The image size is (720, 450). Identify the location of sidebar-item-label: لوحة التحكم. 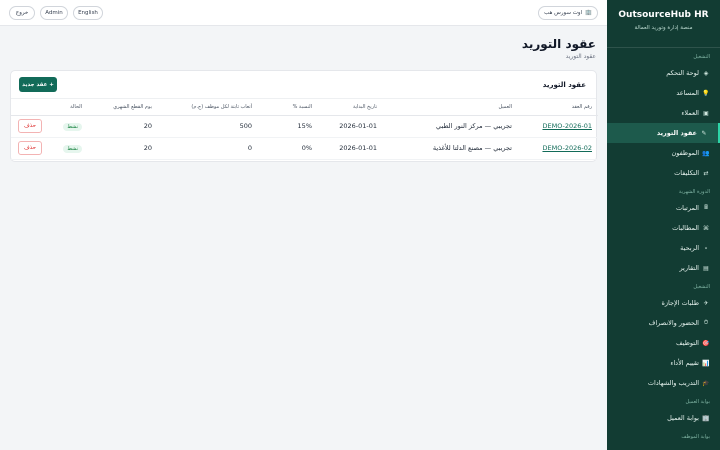
(682, 73).